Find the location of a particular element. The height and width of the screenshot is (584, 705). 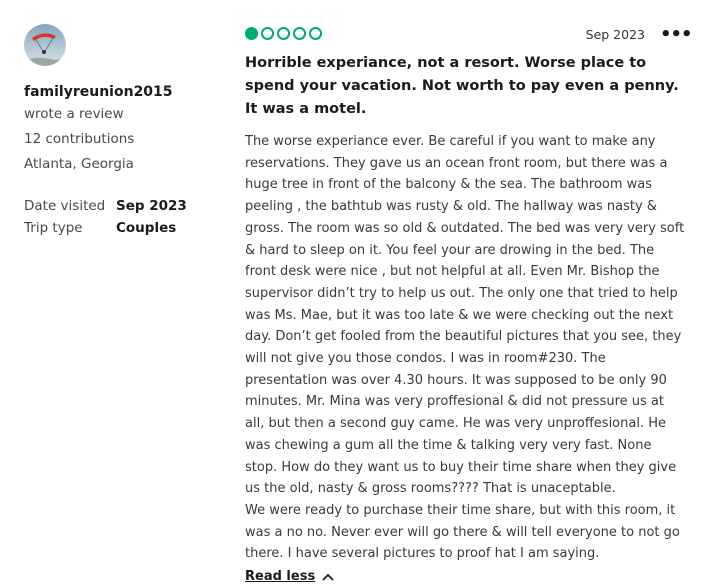

trip-type-label: Trip type is located at coordinates (53, 228).